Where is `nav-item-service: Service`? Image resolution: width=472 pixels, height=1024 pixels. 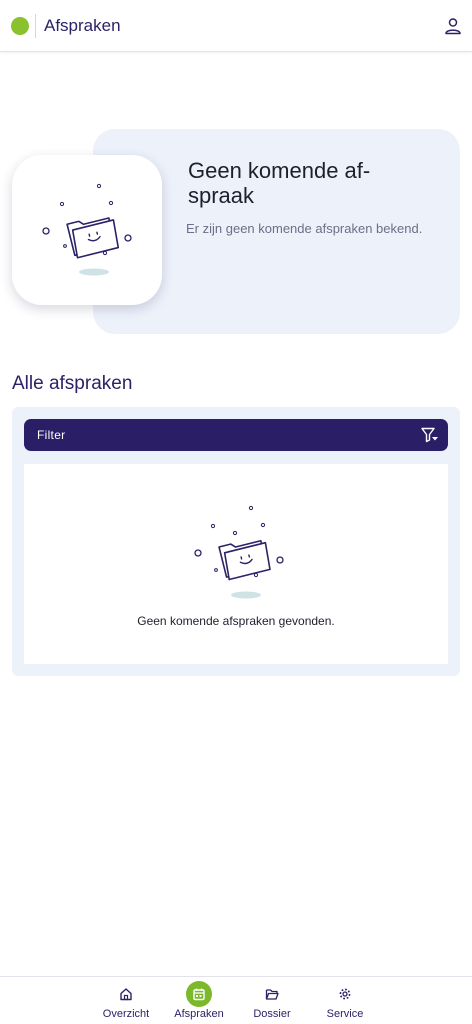 nav-item-service: Service is located at coordinates (345, 1000).